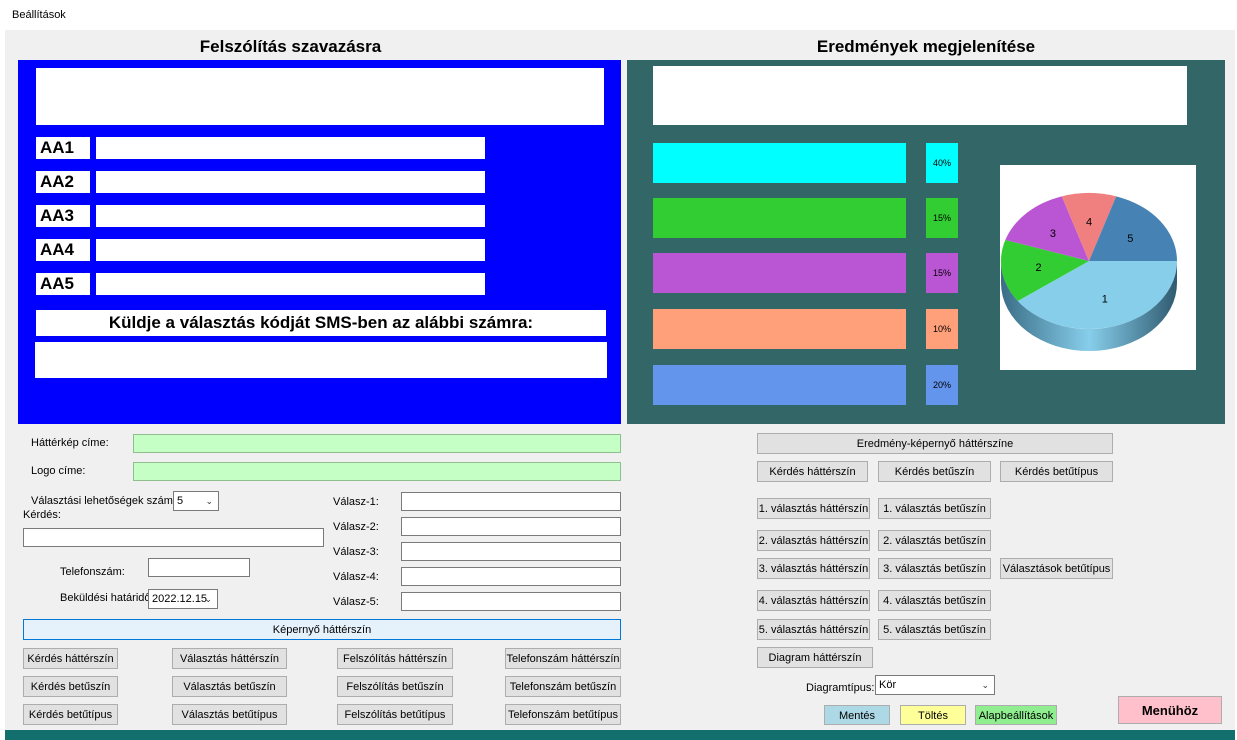 The image size is (1237, 740). What do you see at coordinates (322, 629) in the screenshot?
I see `screen-background-button: Képernyő háttérszín` at bounding box center [322, 629].